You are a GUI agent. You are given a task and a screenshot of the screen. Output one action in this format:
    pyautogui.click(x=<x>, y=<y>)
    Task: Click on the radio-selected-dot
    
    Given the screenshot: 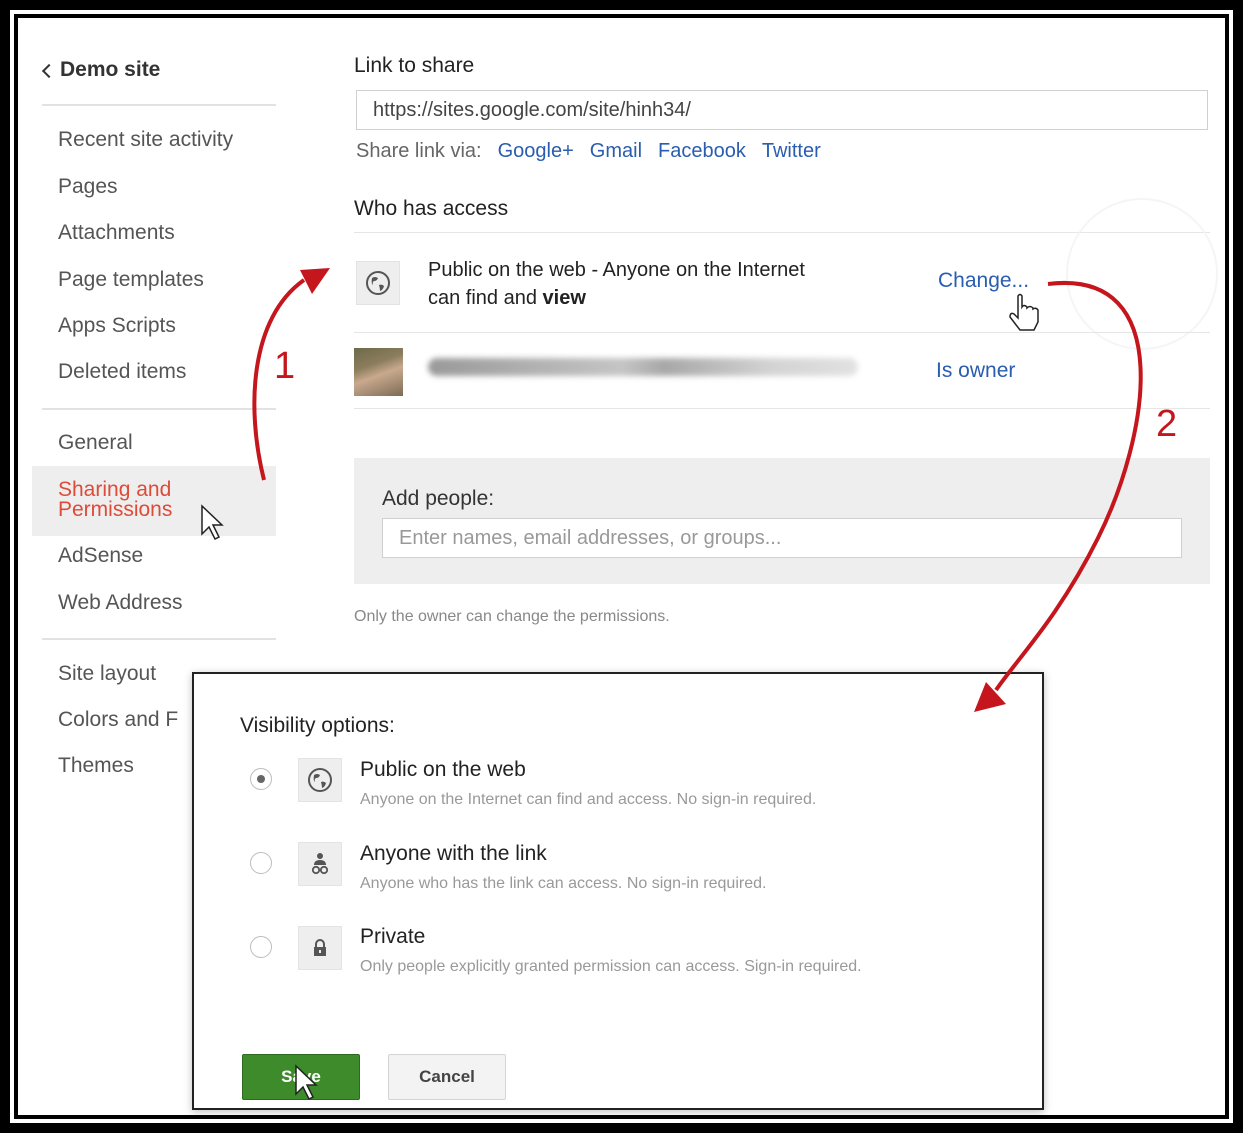 What is the action you would take?
    pyautogui.click(x=261, y=779)
    